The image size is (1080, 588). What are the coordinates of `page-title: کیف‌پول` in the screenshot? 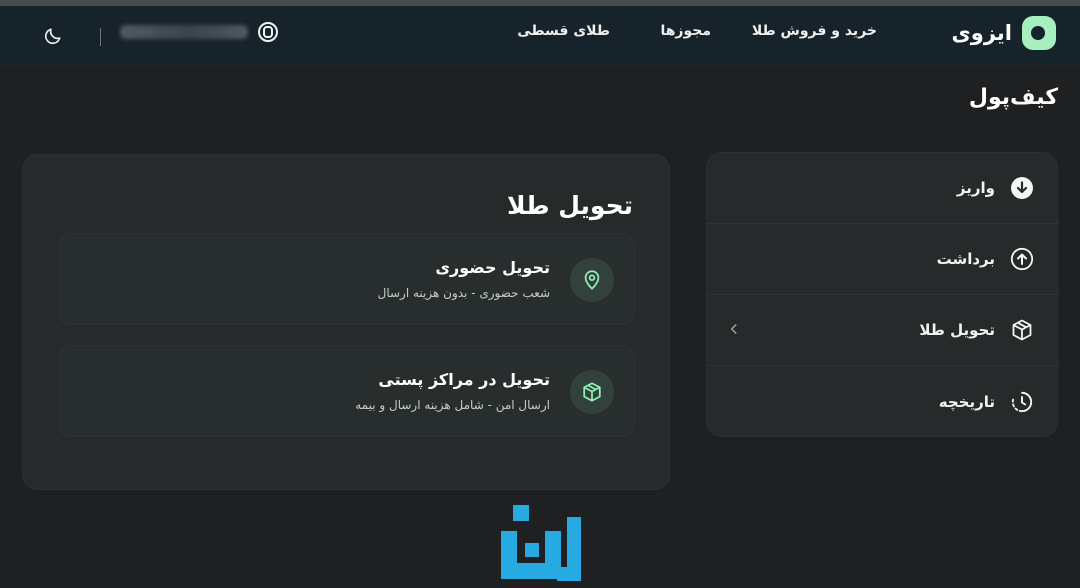 It's located at (1013, 97).